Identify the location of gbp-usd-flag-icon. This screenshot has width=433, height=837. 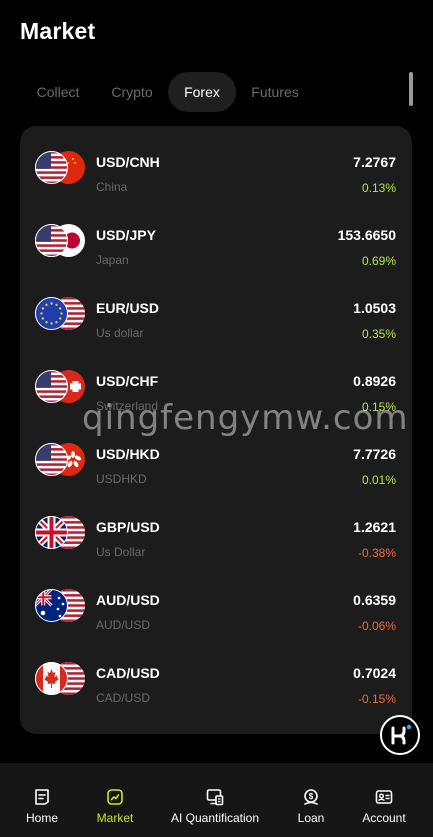
(60, 532).